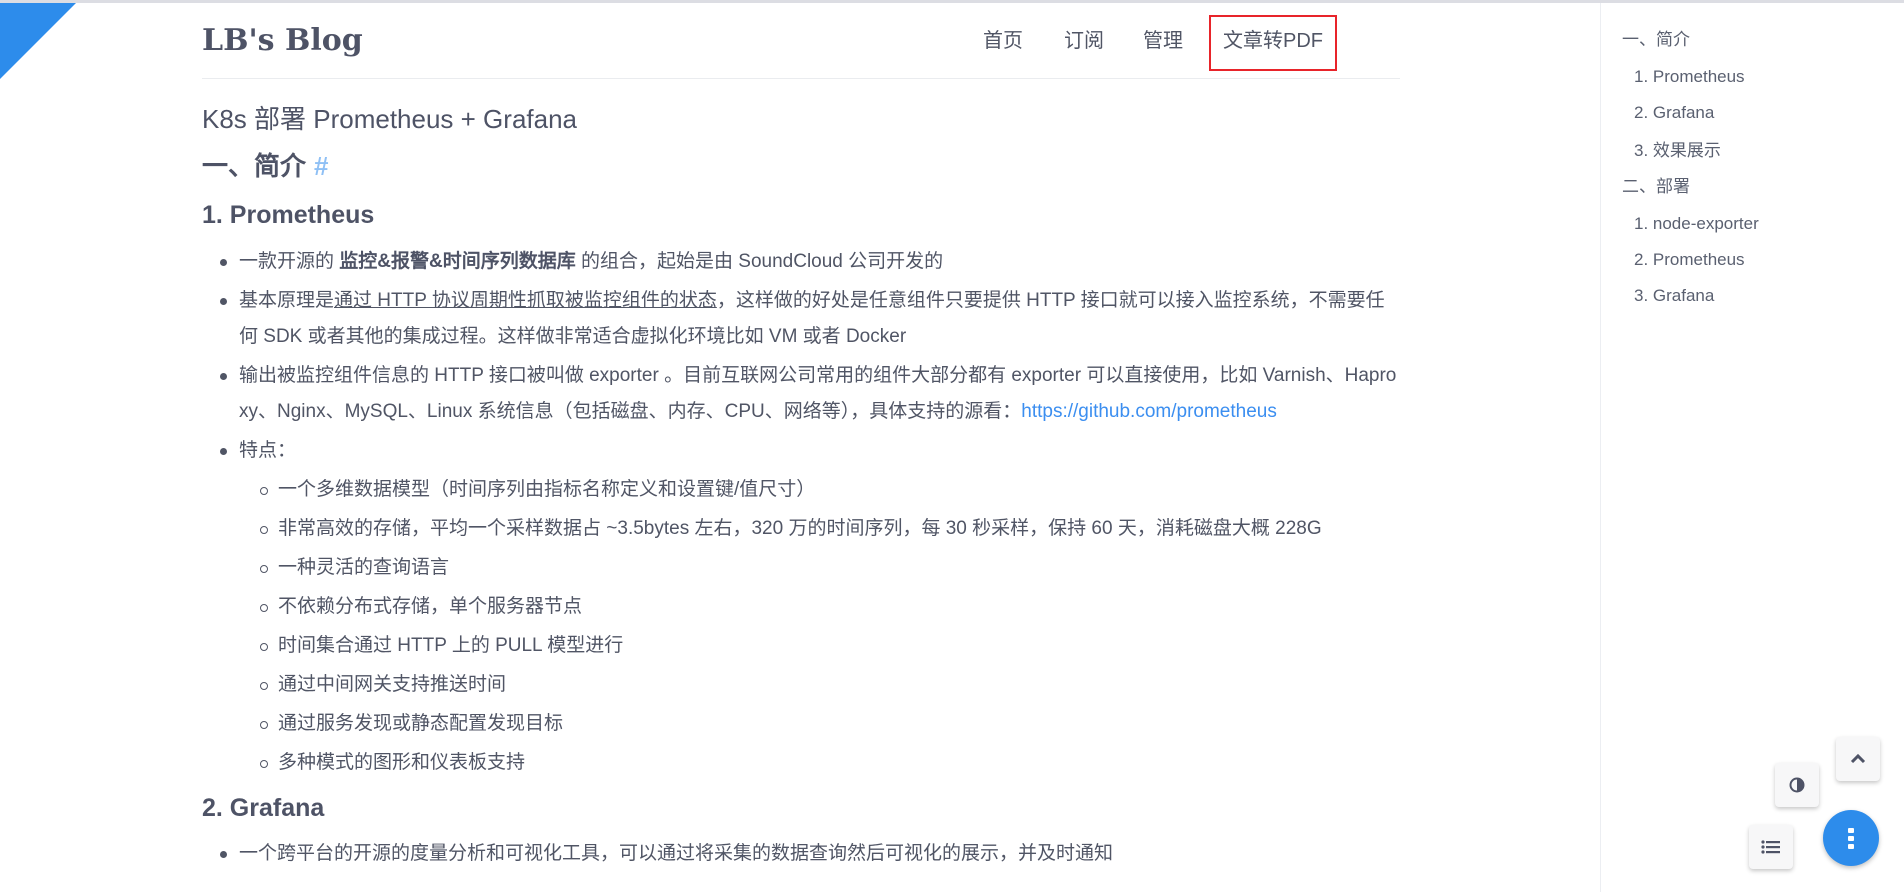  I want to click on heading-text: 一、简介, so click(254, 166).